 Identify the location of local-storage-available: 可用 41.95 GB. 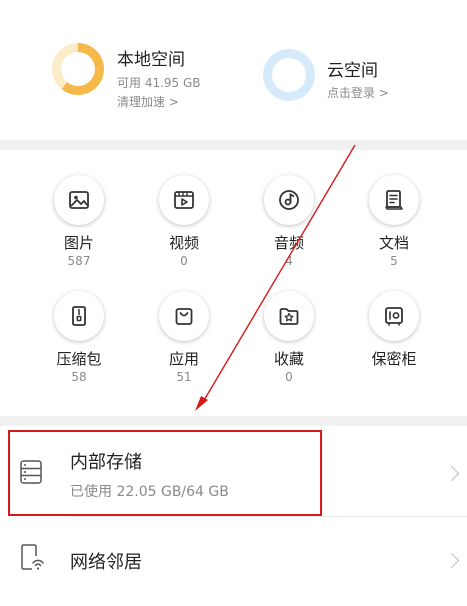
(159, 83).